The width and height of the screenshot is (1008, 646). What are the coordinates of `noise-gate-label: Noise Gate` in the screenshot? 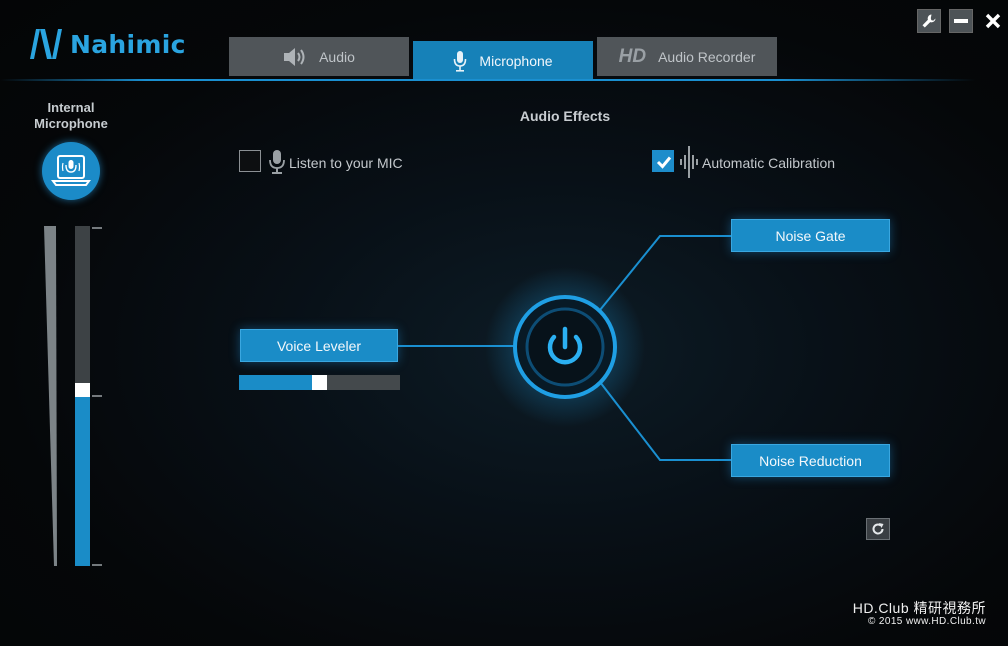 It's located at (810, 235).